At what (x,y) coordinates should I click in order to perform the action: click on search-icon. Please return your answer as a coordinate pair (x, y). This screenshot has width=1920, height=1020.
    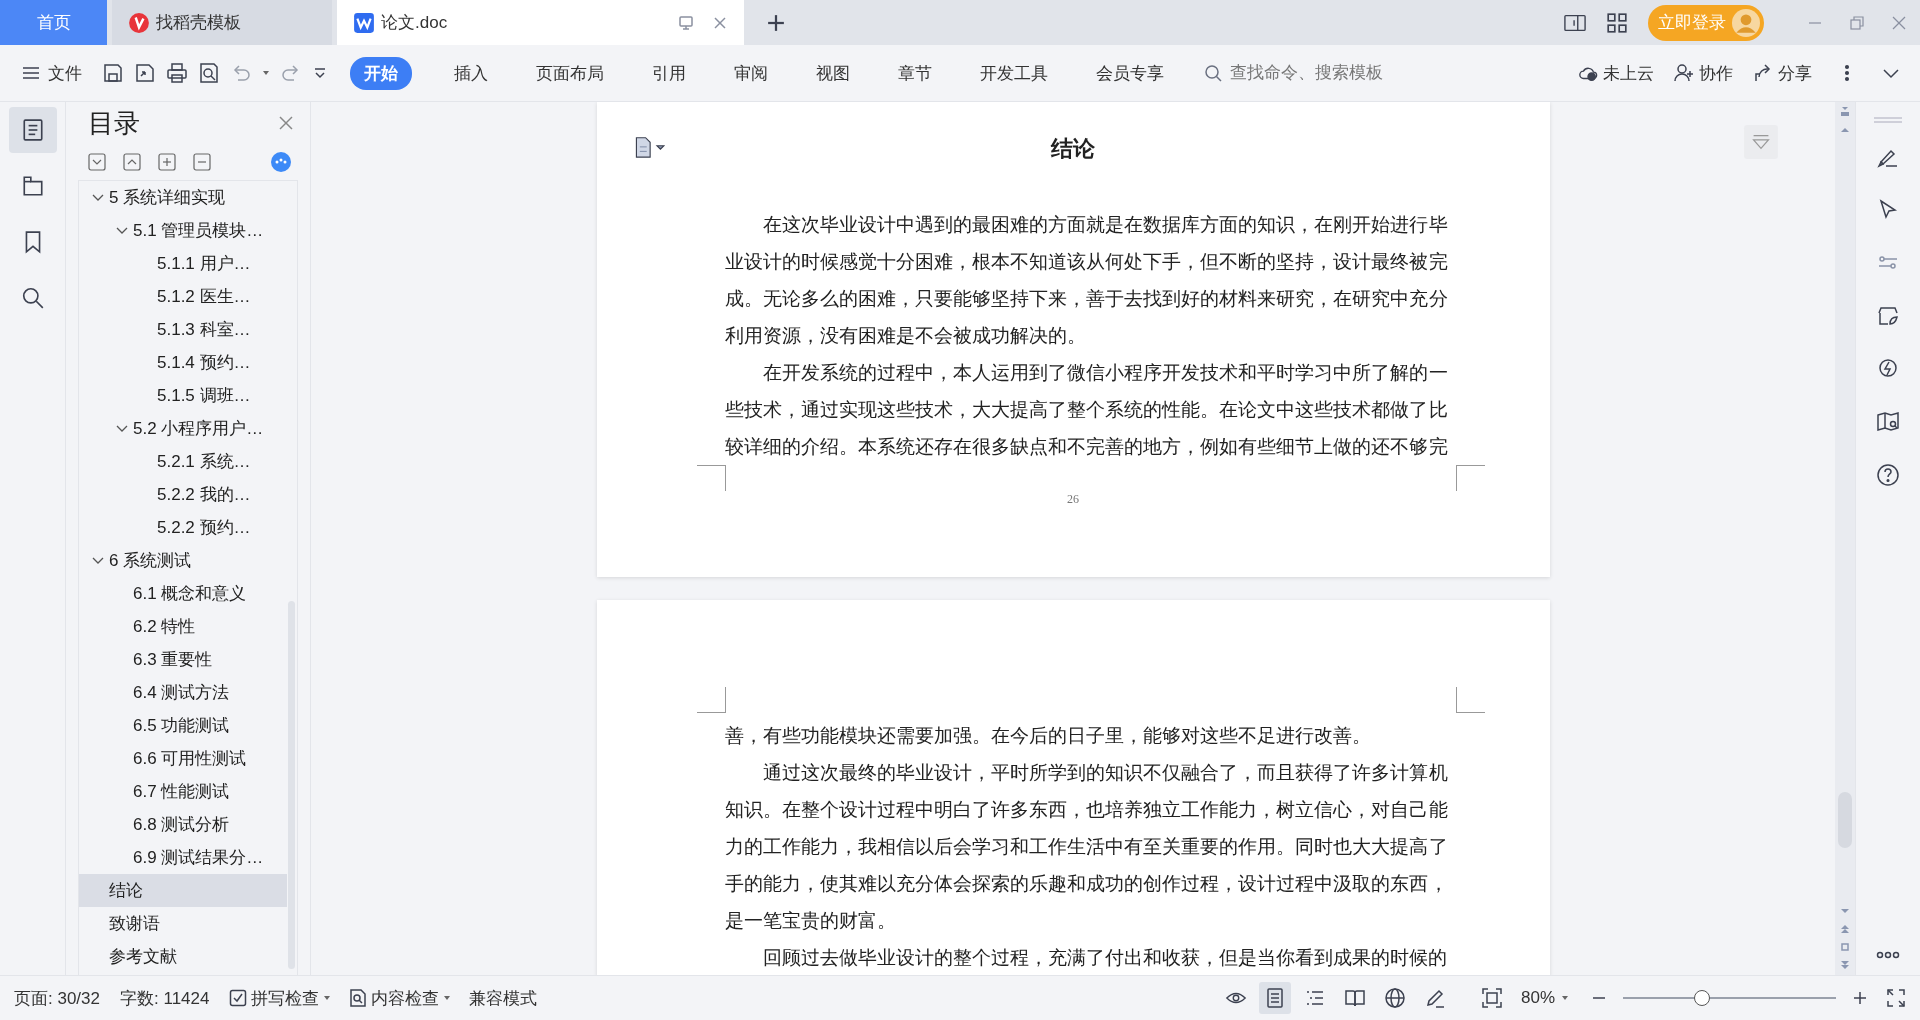
    Looking at the image, I should click on (1213, 73).